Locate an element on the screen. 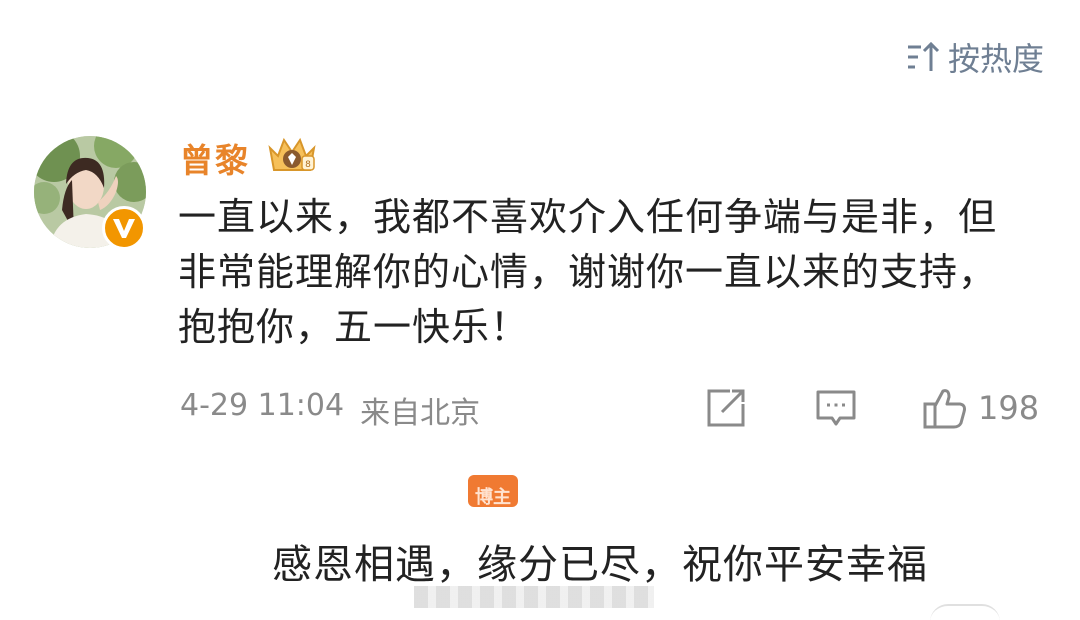 This screenshot has width=1080, height=620. comment-date: 4-29 11:04 is located at coordinates (262, 405).